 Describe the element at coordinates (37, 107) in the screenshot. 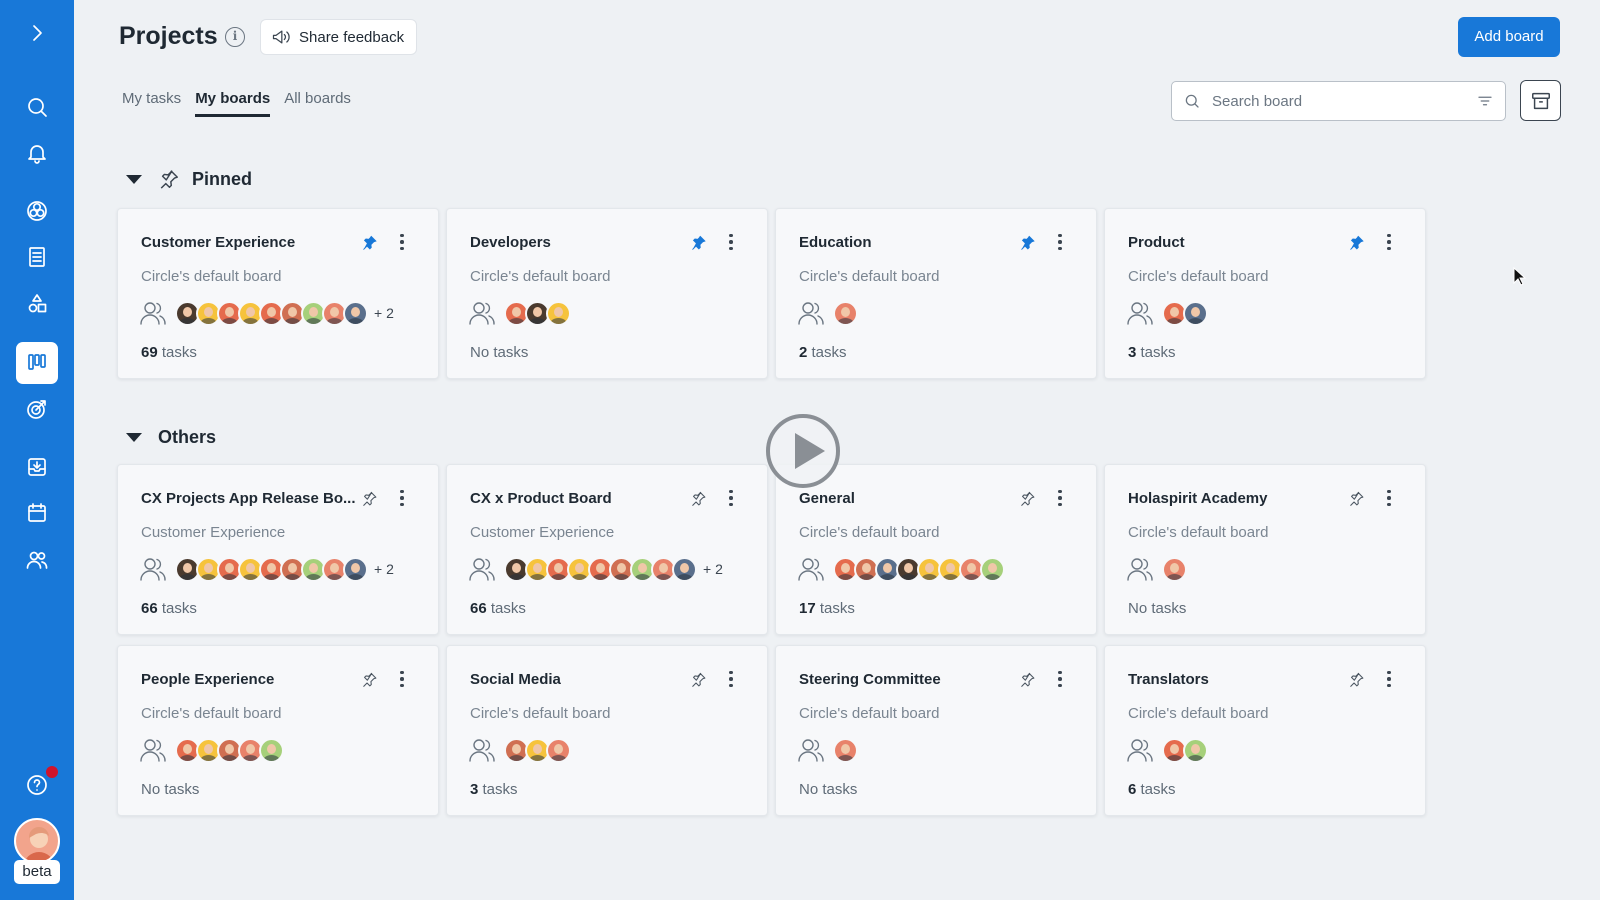

I see `search-icon` at that location.